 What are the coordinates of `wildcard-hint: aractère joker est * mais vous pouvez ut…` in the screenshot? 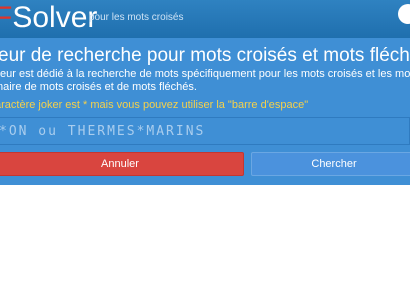 It's located at (154, 105).